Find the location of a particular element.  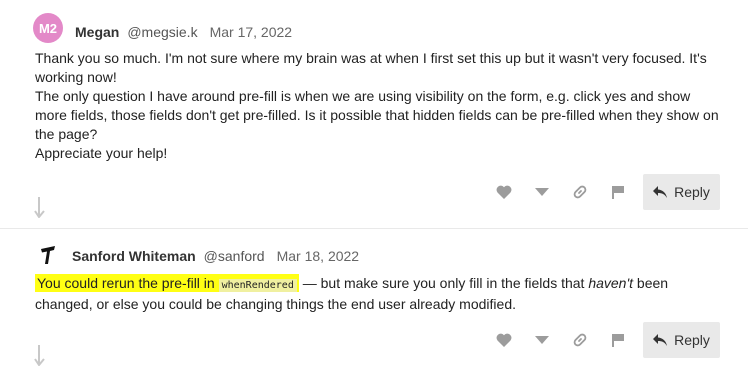

post-date: Mar 17, 2022 is located at coordinates (251, 32).